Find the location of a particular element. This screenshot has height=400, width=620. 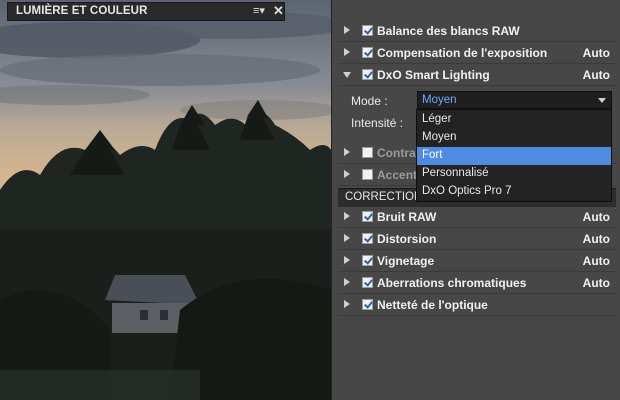

panel-header: LUMIÈRE ET COULEUR ≡▾ ✕ is located at coordinates (146, 11).